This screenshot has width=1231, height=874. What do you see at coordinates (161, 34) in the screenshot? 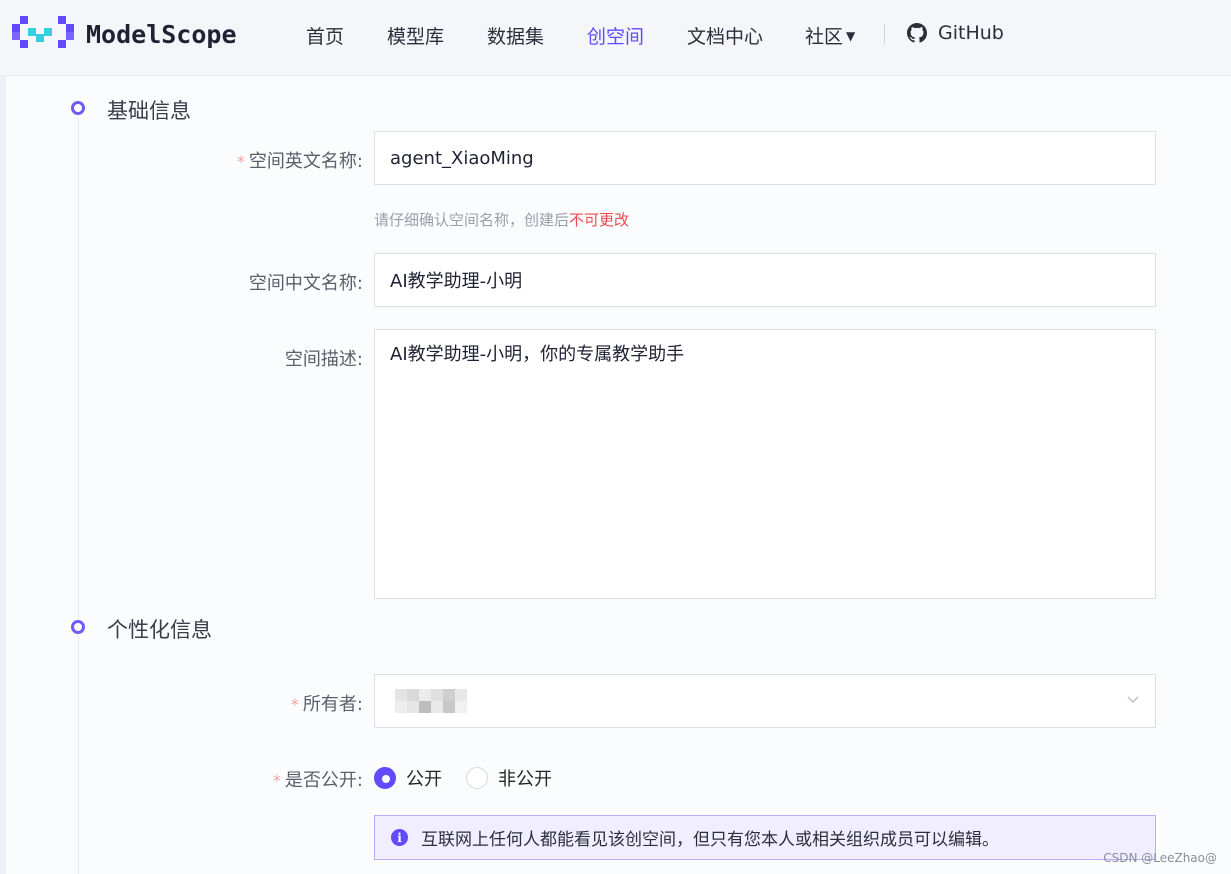
I see `logo-text: ModelScope` at bounding box center [161, 34].